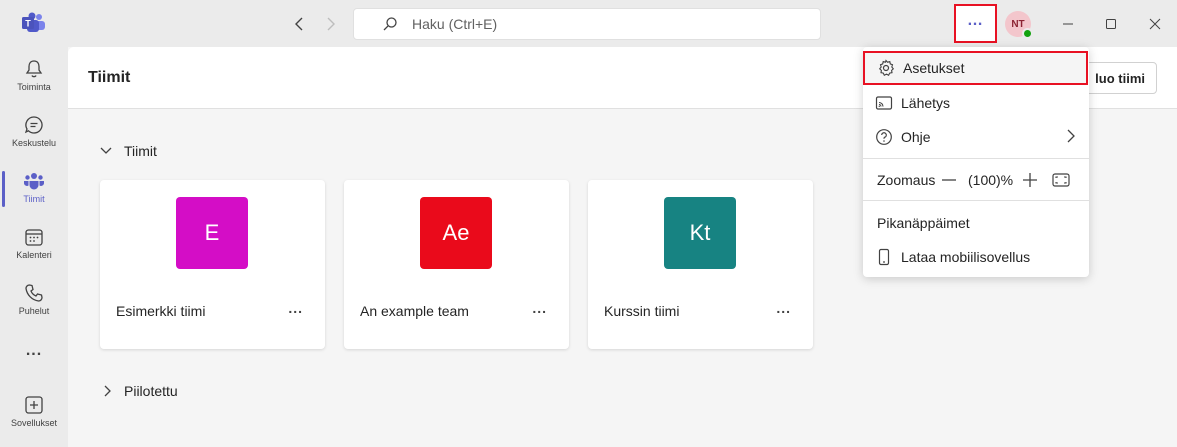 This screenshot has width=1177, height=447. I want to click on close-icon, so click(1155, 24).